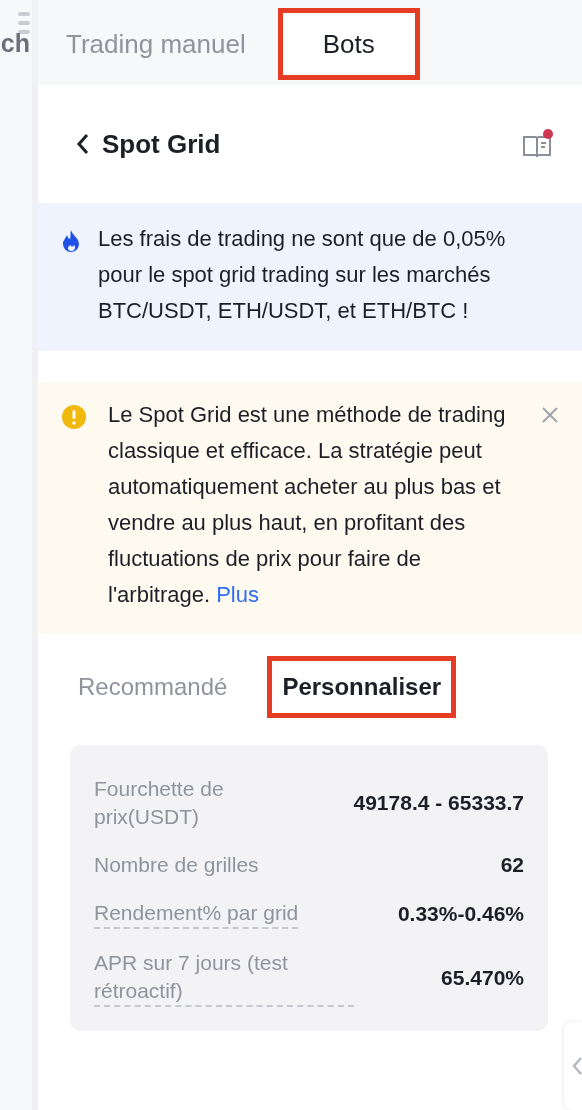 The height and width of the screenshot is (1110, 582). I want to click on back-icon, so click(83, 144).